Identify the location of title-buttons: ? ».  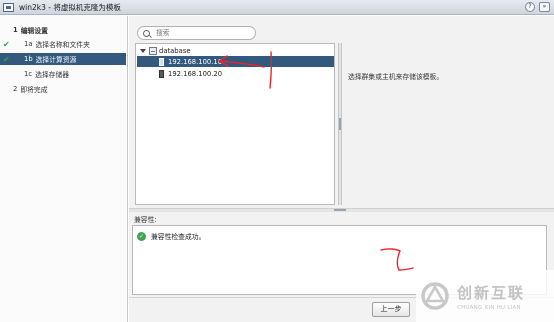
(537, 7).